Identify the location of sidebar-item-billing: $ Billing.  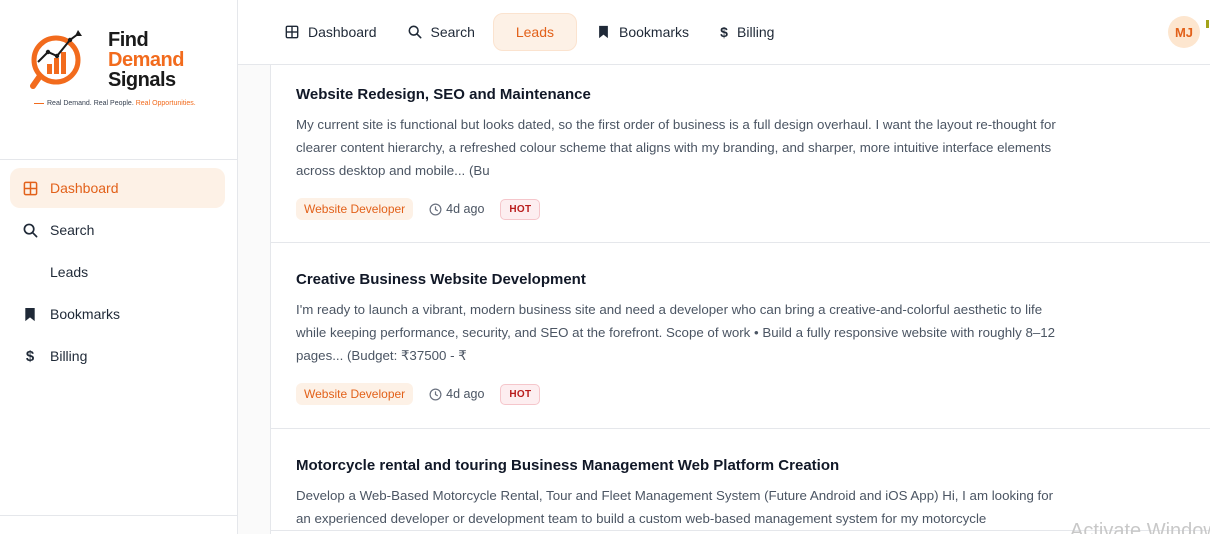
(117, 356).